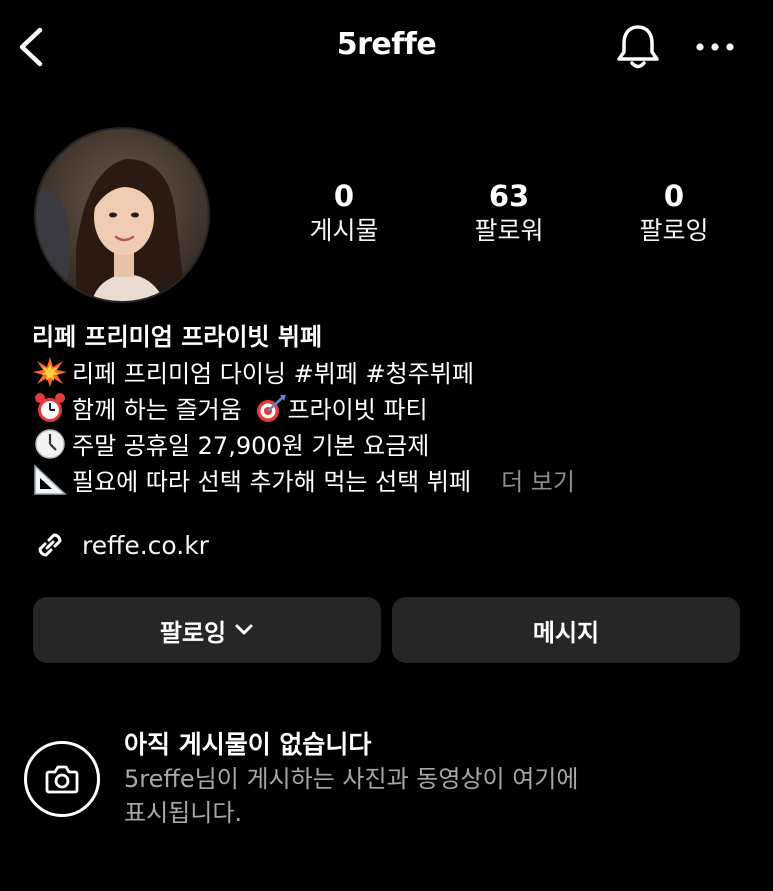 The image size is (773, 891). Describe the element at coordinates (244, 629) in the screenshot. I see `chevron-down-icon` at that location.